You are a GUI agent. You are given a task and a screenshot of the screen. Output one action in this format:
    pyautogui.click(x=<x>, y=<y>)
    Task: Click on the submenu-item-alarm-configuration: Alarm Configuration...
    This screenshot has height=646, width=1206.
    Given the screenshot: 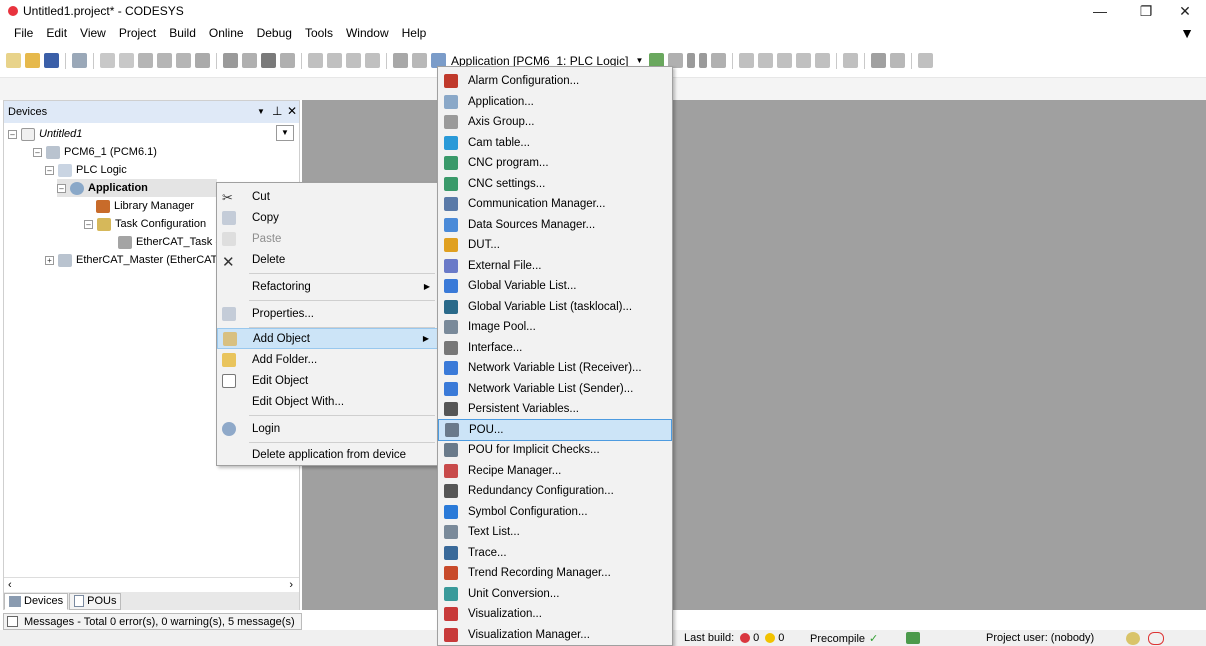 What is the action you would take?
    pyautogui.click(x=555, y=81)
    